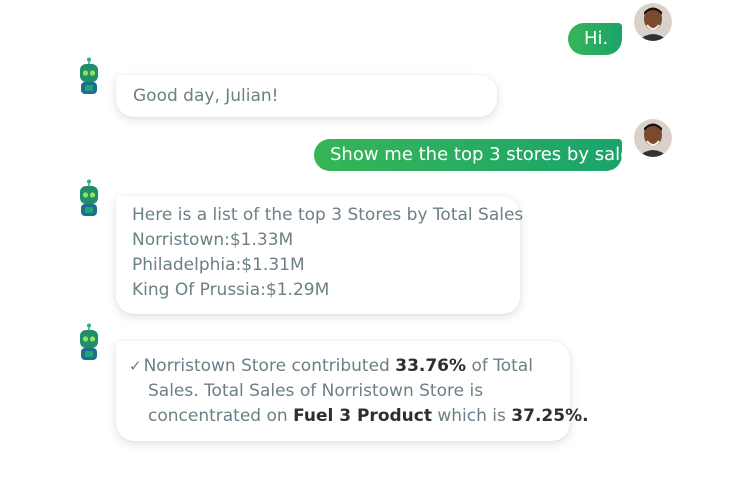  What do you see at coordinates (362, 416) in the screenshot?
I see `insight-product: Fuel 3 Product` at bounding box center [362, 416].